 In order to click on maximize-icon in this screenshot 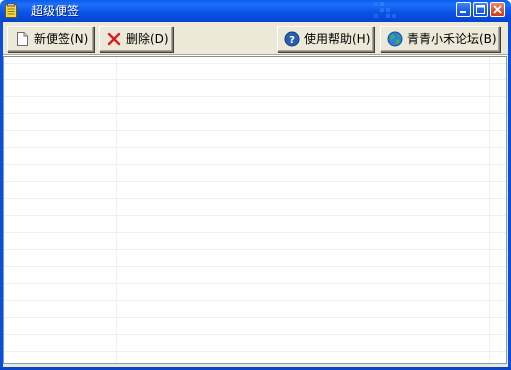, I will do `click(480, 9)`.